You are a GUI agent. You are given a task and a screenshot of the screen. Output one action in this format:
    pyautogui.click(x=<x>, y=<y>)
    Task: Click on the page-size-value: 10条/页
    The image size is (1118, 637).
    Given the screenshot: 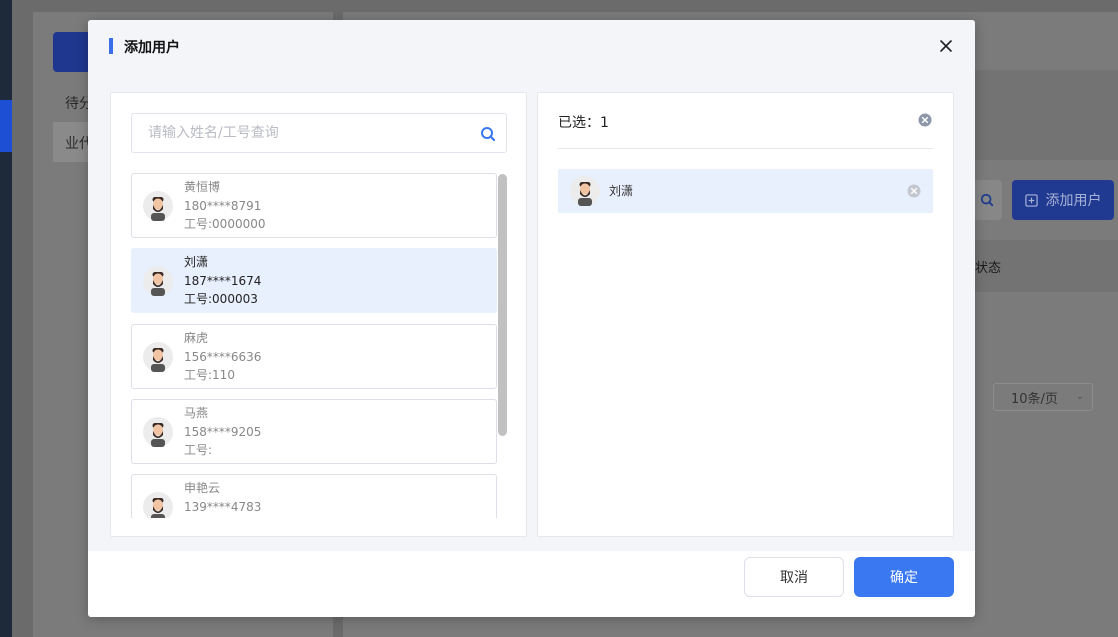 What is the action you would take?
    pyautogui.click(x=1034, y=399)
    